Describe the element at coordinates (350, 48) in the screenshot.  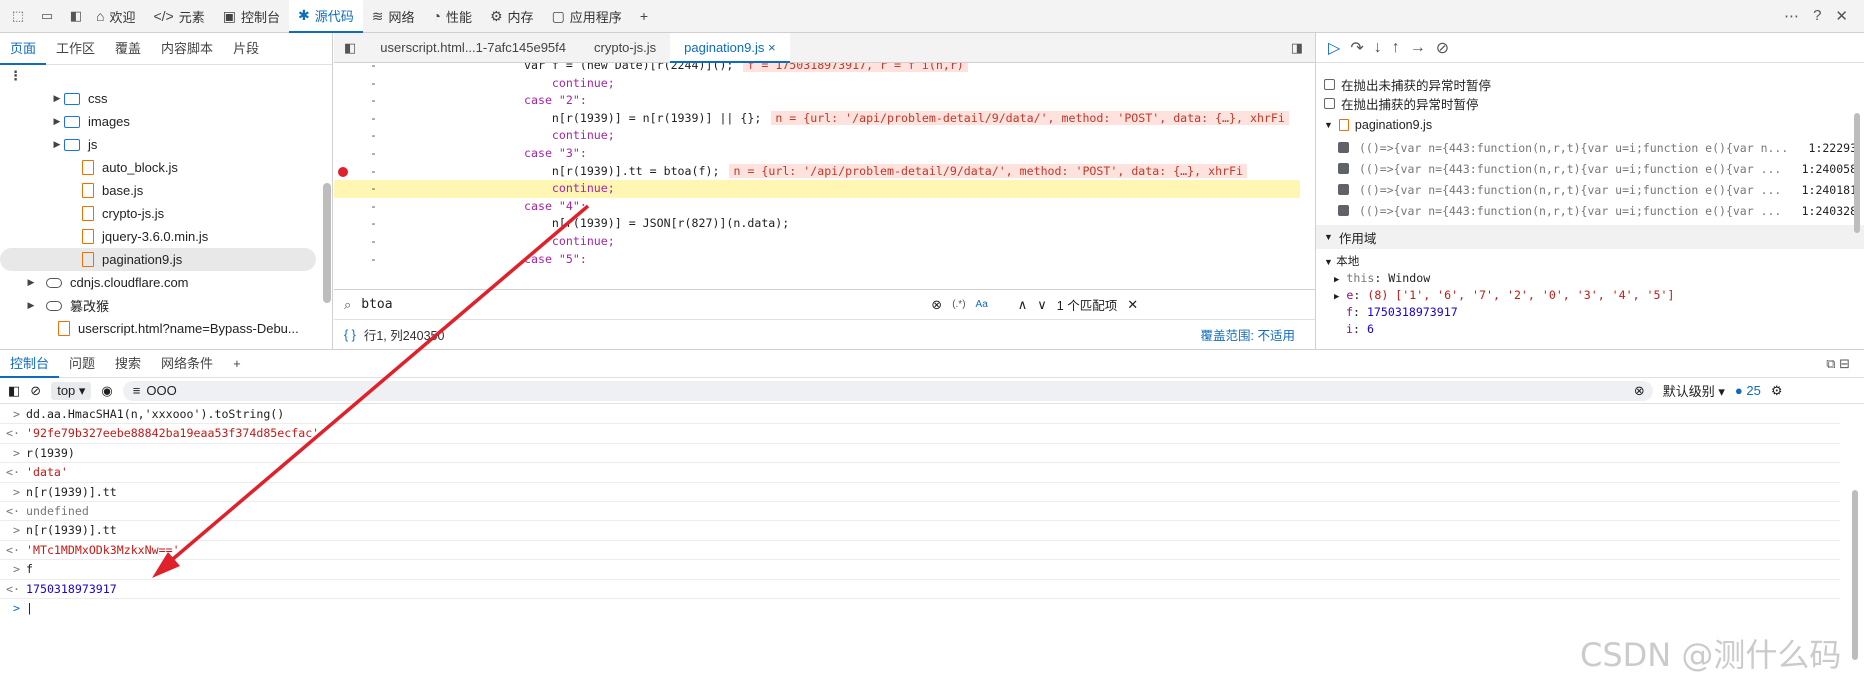
I see `toggle-navigator-icon: ◧` at that location.